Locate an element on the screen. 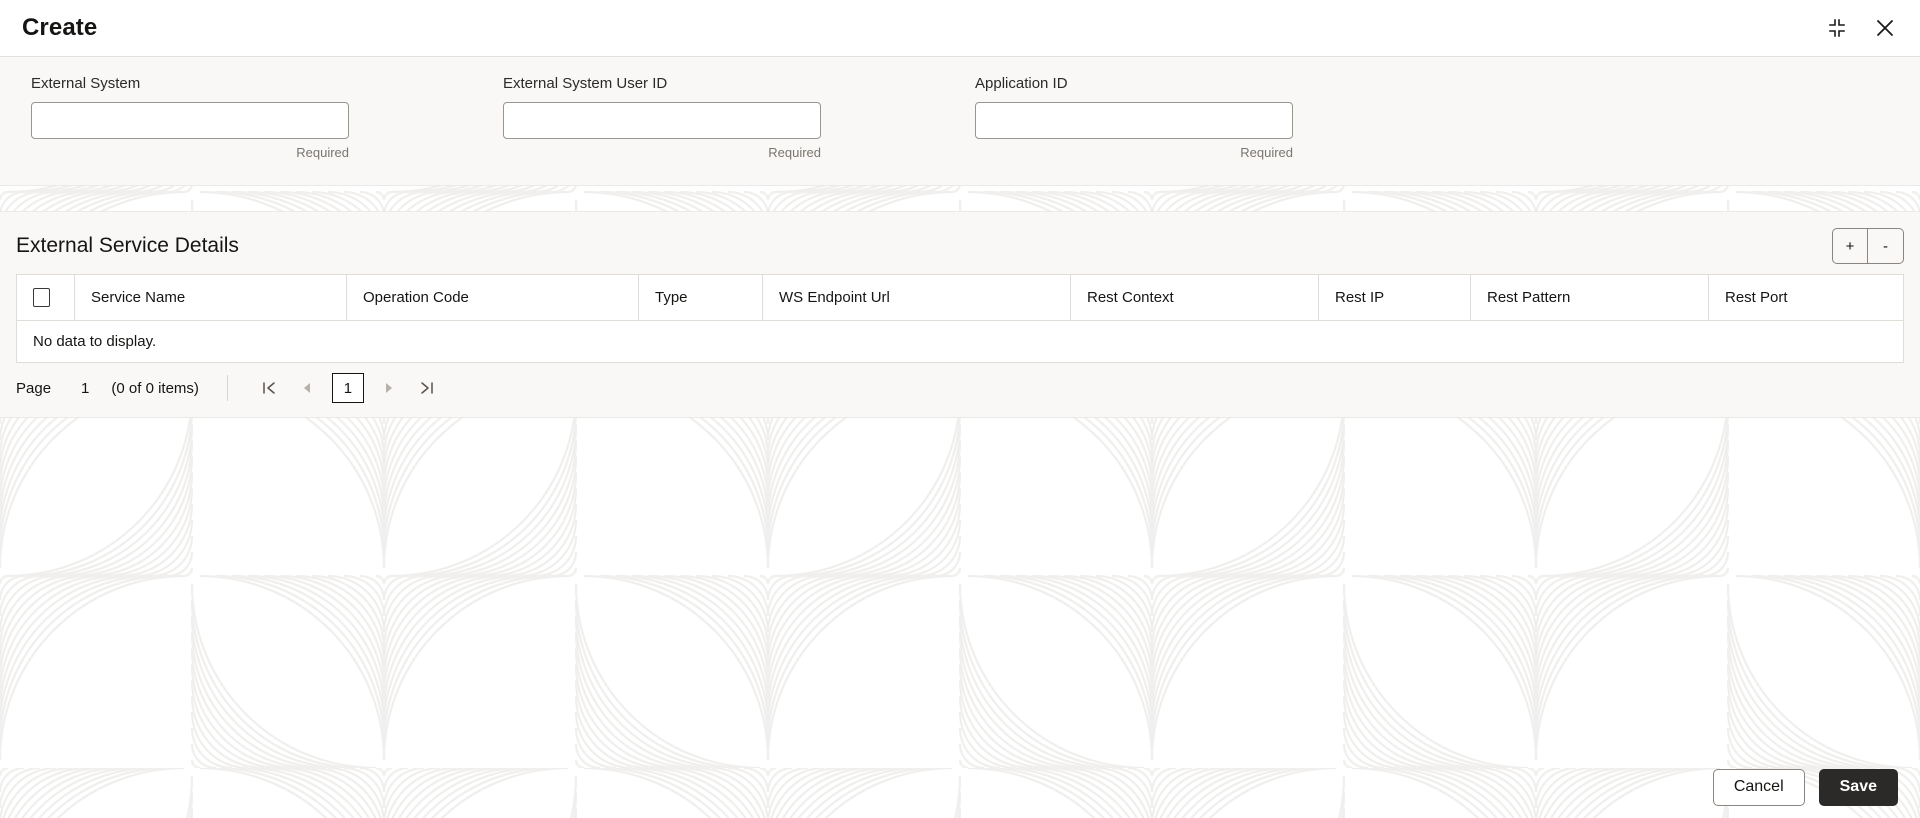 The width and height of the screenshot is (1920, 818). pagination-items-count: (0 of 0 items) is located at coordinates (155, 388).